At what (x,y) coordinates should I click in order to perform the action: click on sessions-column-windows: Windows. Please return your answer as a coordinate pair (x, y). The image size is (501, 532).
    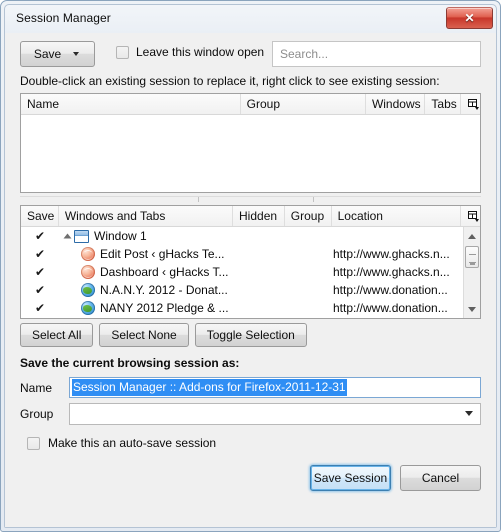
    Looking at the image, I should click on (396, 104).